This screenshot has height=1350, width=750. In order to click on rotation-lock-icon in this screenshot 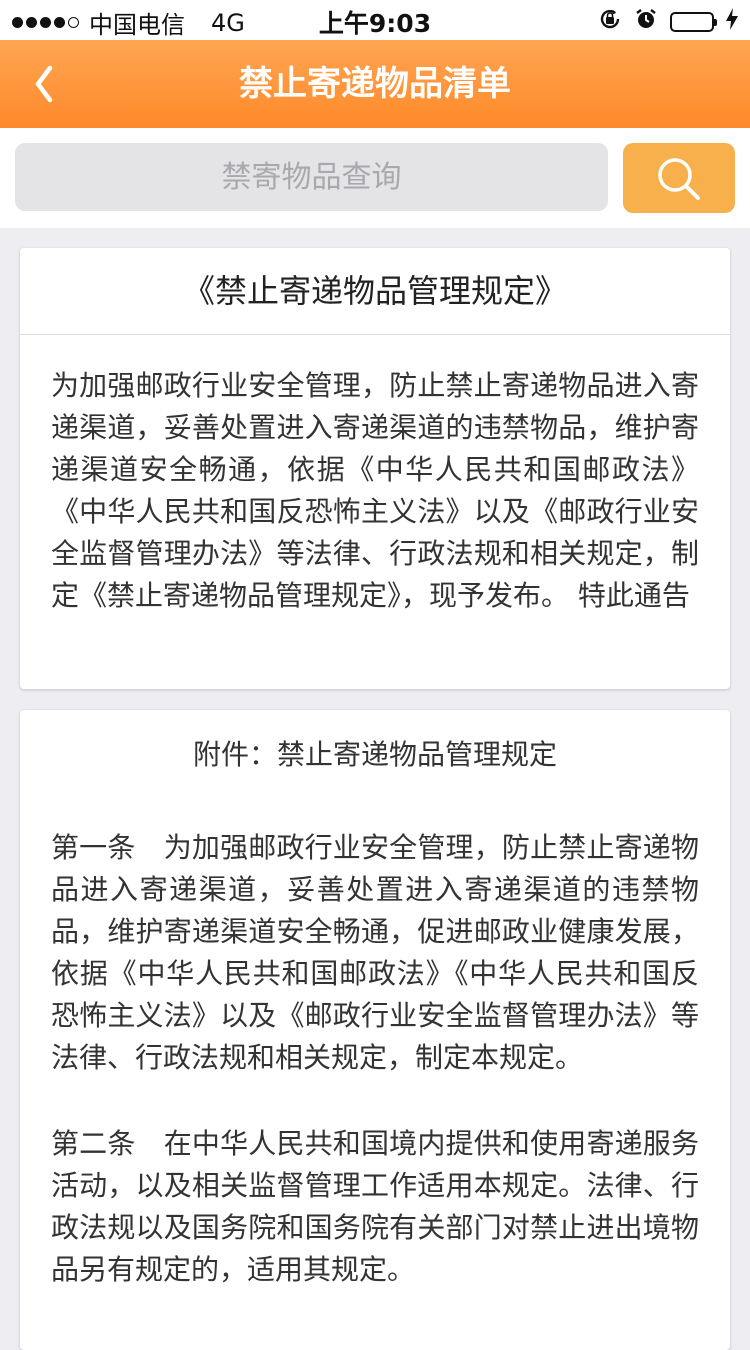, I will do `click(610, 22)`.